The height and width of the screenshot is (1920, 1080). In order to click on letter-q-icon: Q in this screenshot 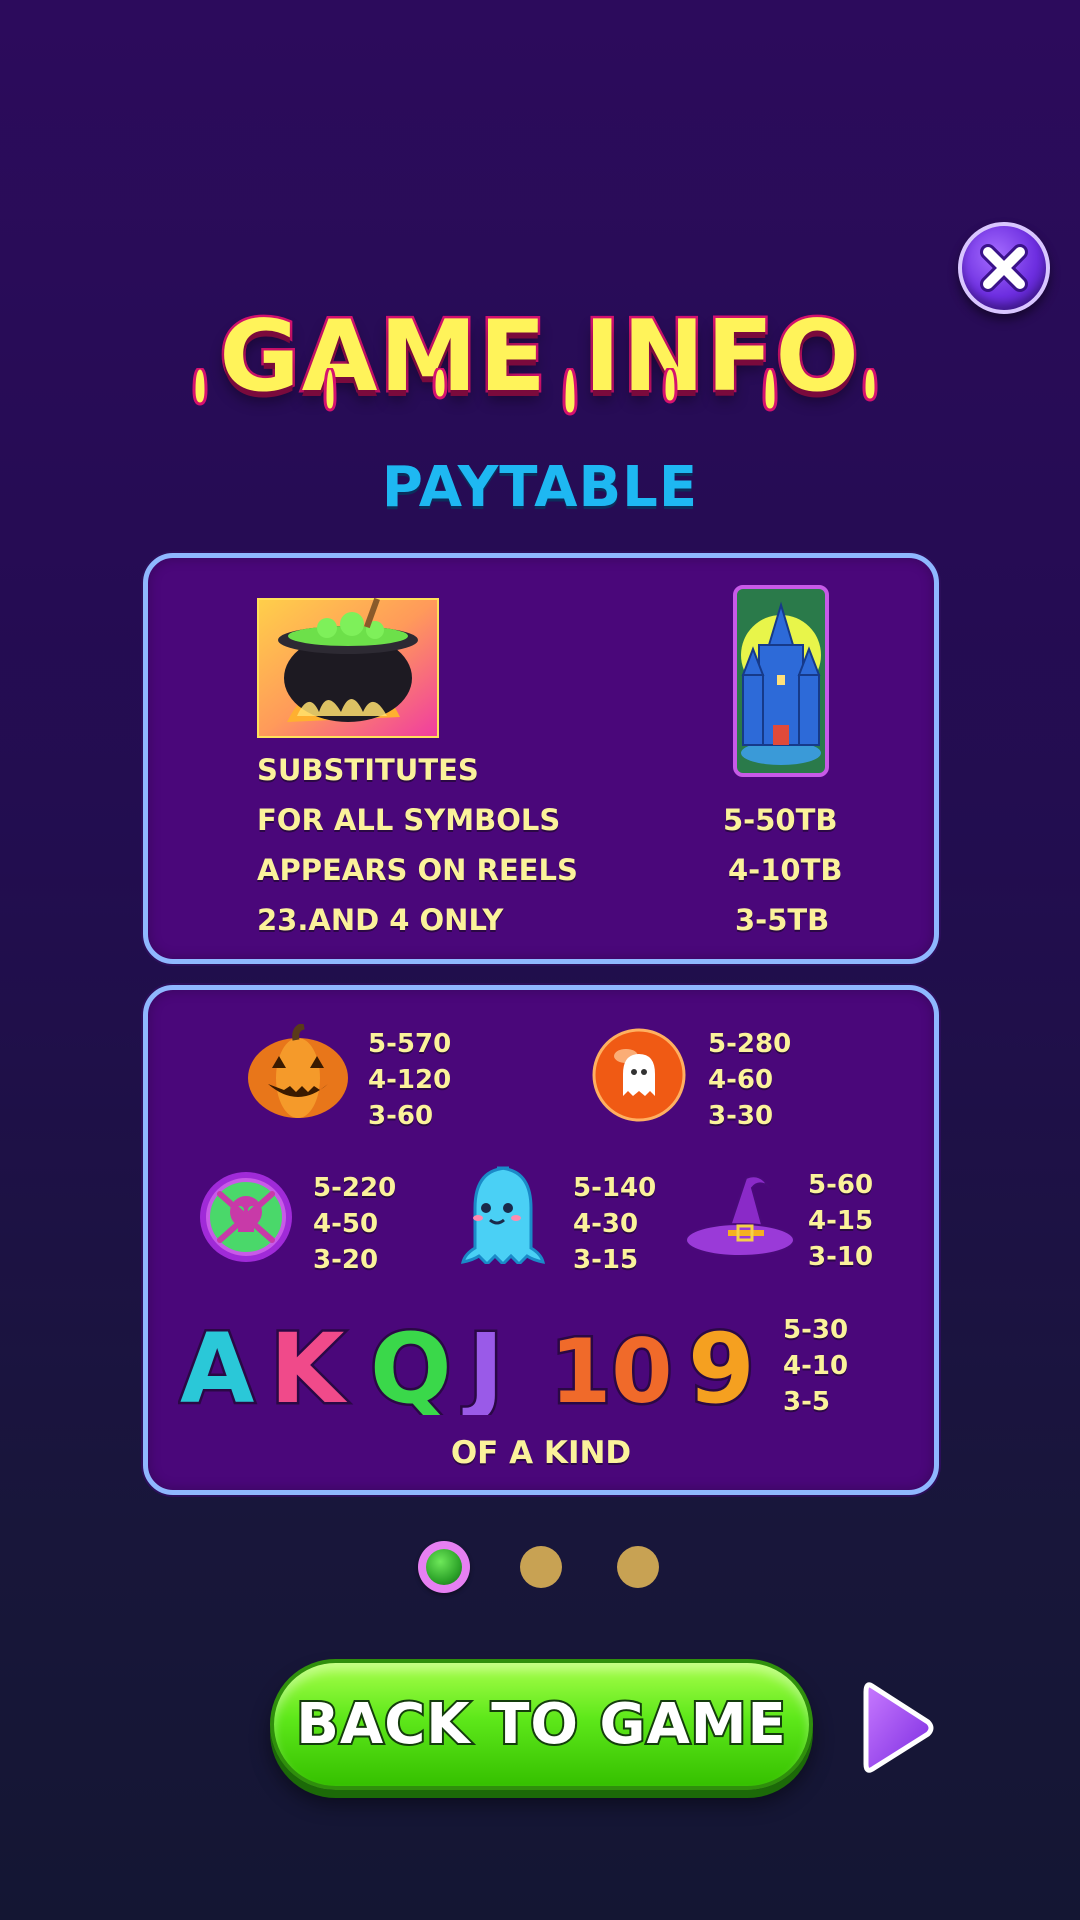, I will do `click(411, 1364)`.